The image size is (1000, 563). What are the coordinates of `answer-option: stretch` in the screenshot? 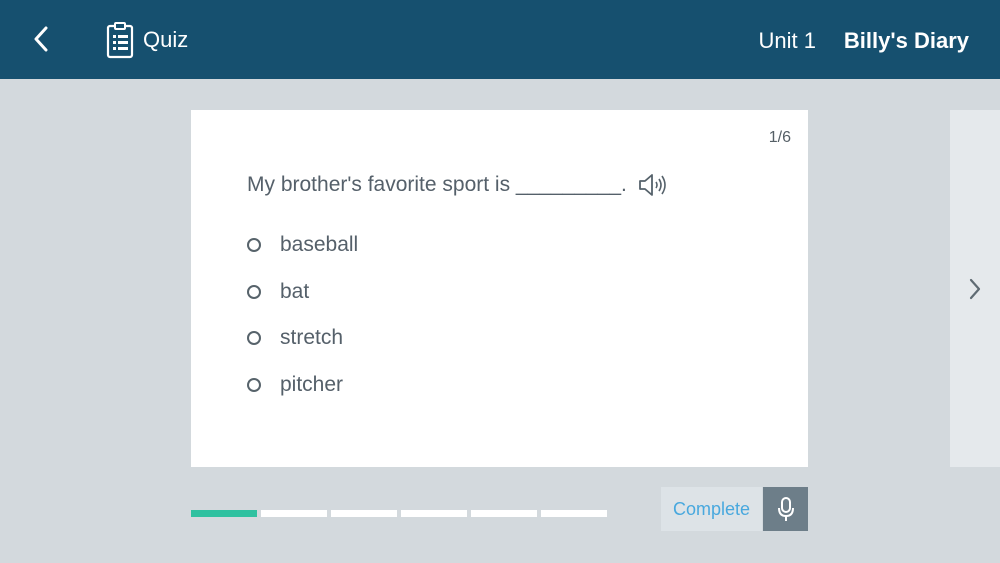 It's located at (302, 338).